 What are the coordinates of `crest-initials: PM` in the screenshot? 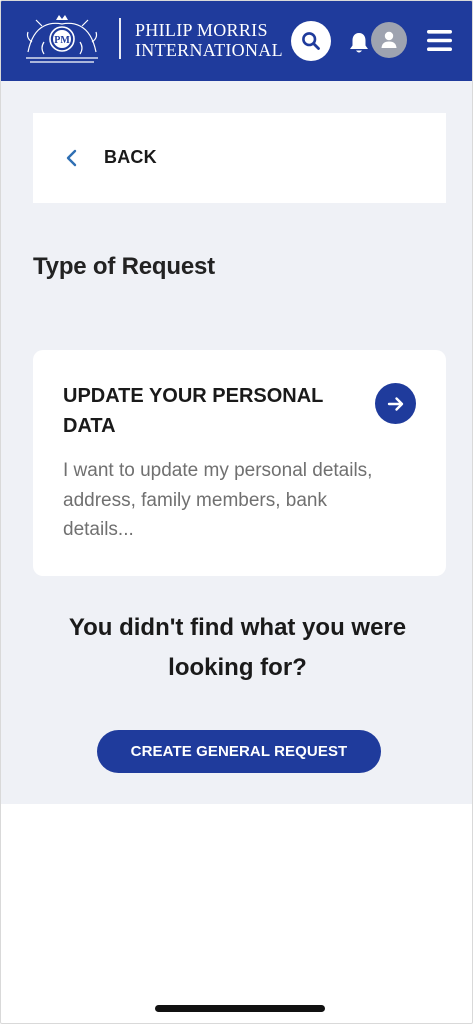 It's located at (62, 40).